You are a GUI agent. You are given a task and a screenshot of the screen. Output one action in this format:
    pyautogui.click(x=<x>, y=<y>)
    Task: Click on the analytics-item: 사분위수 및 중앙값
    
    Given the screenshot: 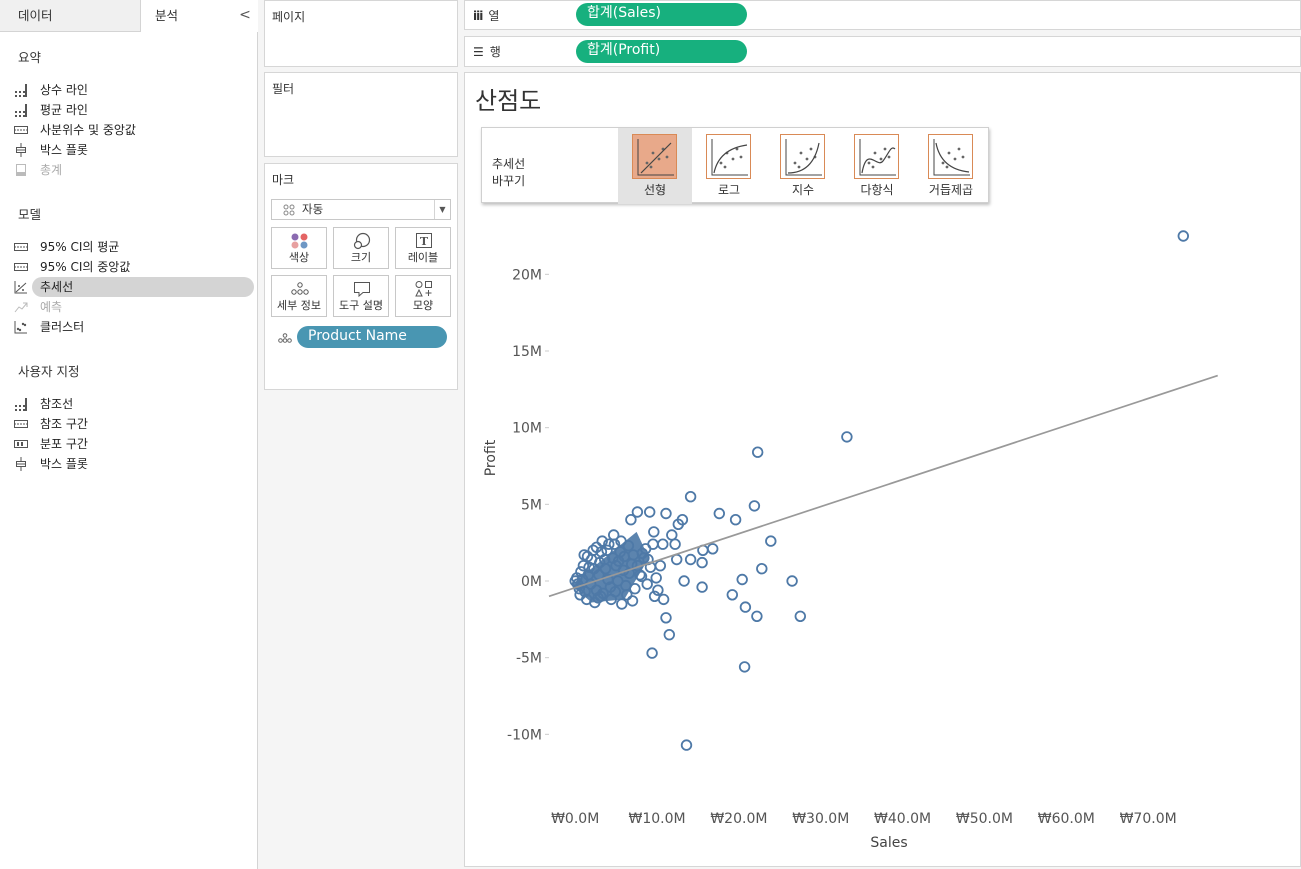 What is the action you would take?
    pyautogui.click(x=134, y=130)
    